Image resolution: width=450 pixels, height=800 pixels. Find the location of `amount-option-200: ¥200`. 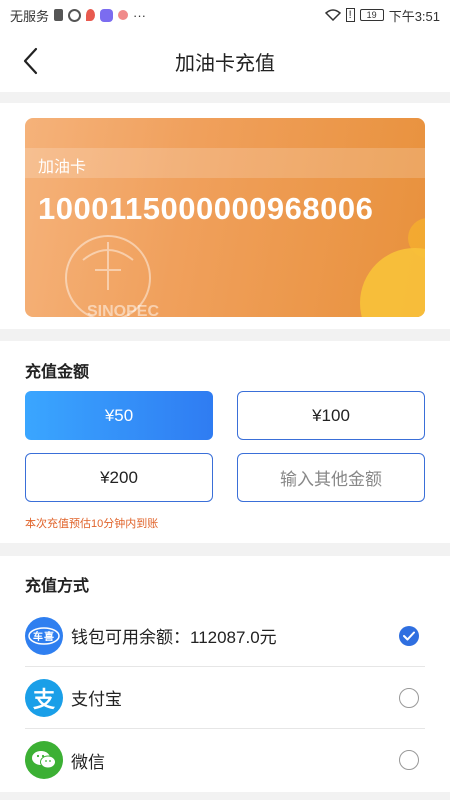

amount-option-200: ¥200 is located at coordinates (119, 477).